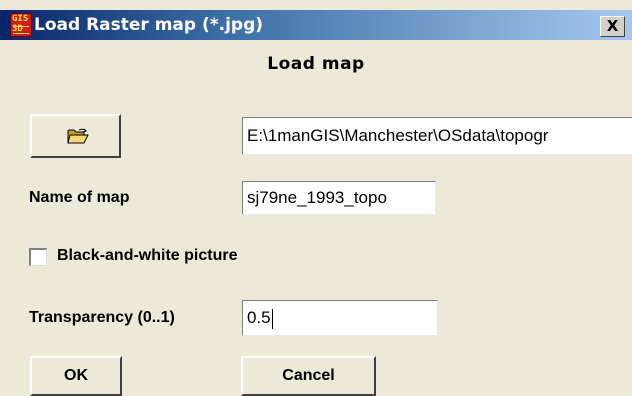 This screenshot has height=396, width=632. Describe the element at coordinates (612, 26) in the screenshot. I see `close-button: X` at that location.